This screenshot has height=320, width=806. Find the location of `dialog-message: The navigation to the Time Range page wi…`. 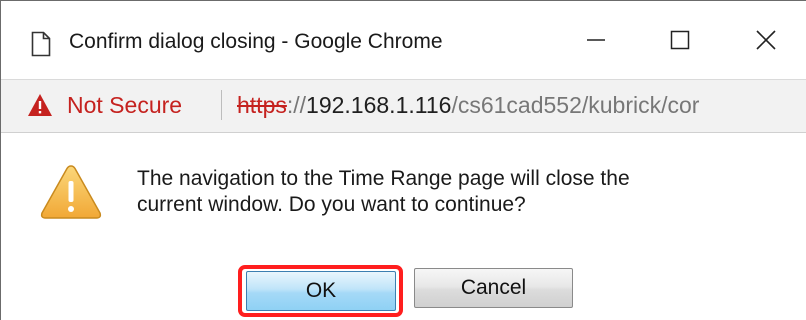

dialog-message: The navigation to the Time Range page wi… is located at coordinates (457, 192).